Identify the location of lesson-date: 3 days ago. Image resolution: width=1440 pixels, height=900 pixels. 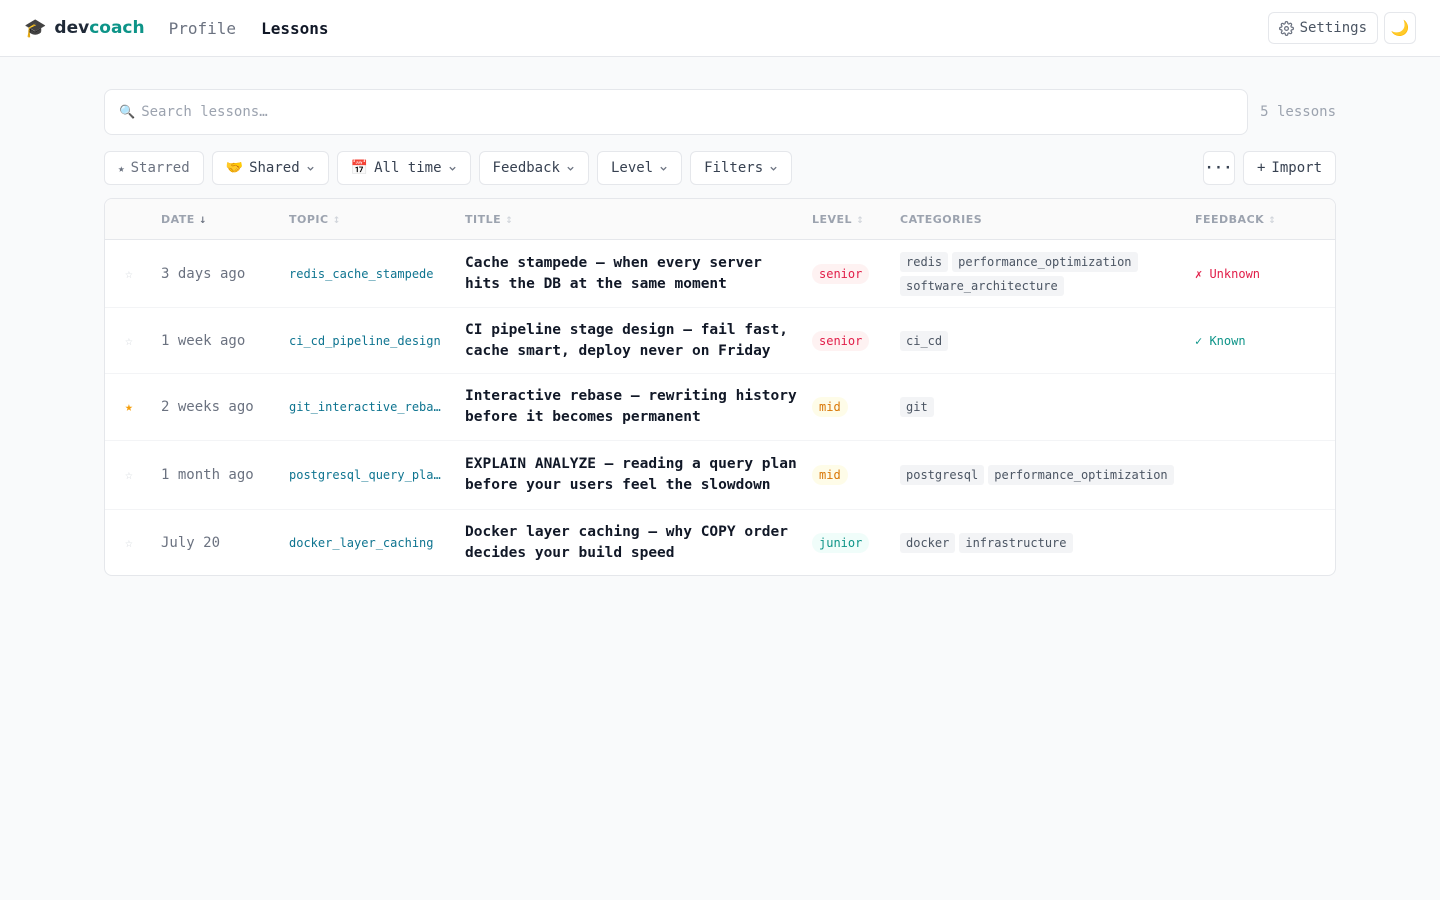
(203, 273).